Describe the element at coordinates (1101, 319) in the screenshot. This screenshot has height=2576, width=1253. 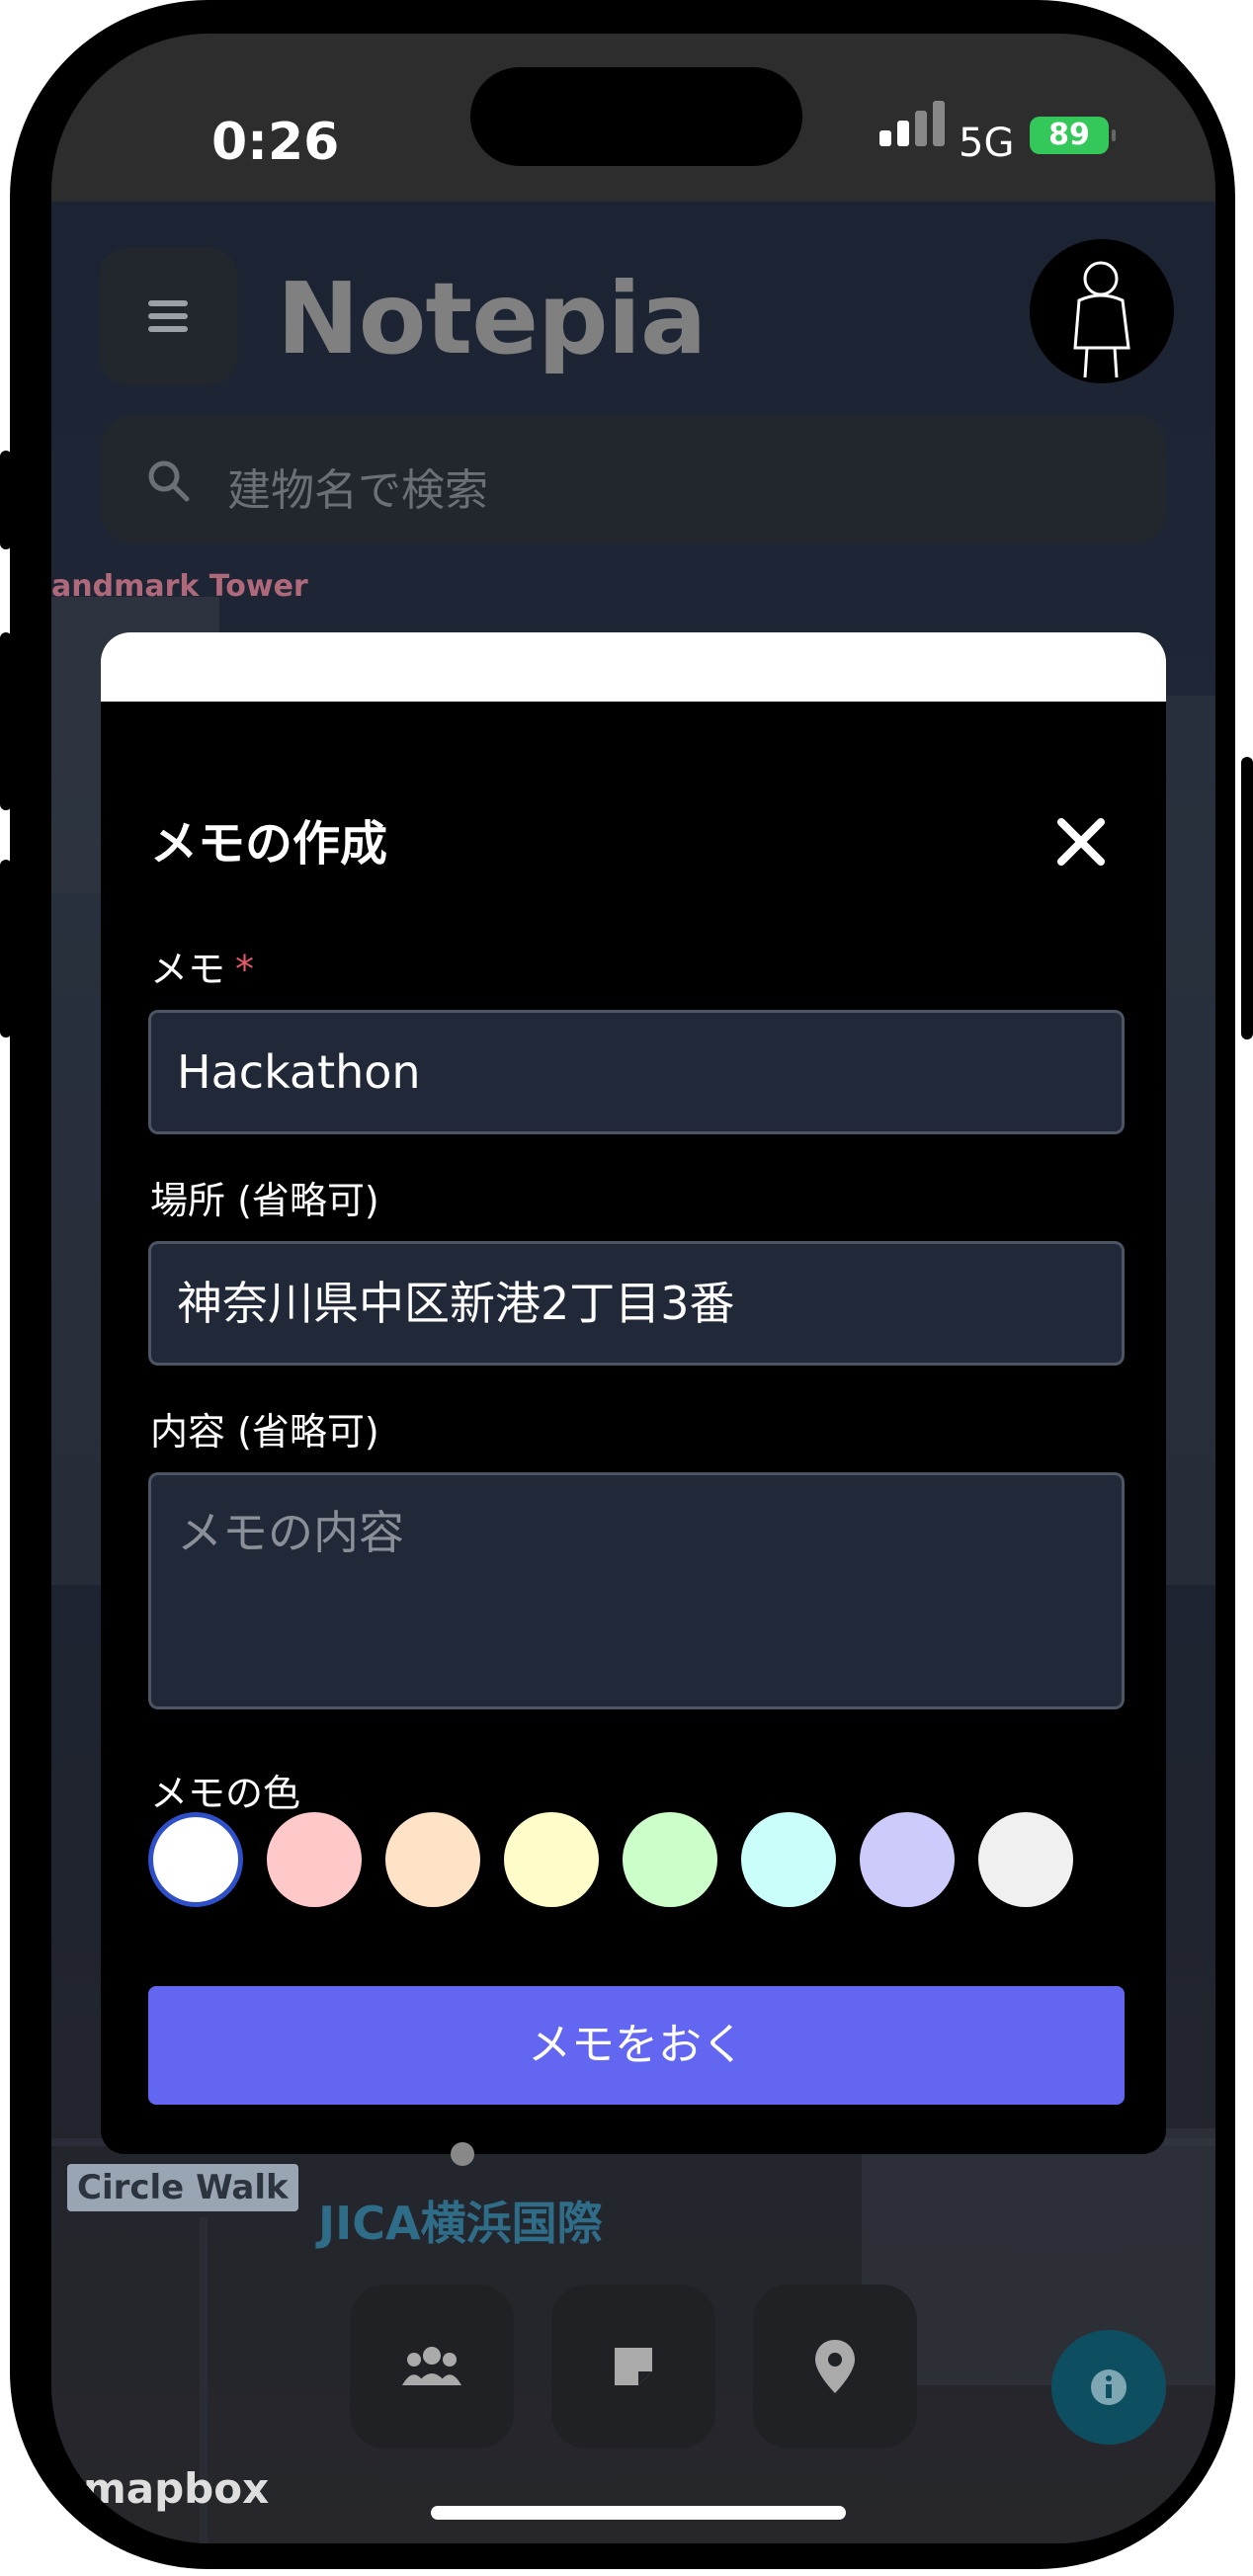
I see `avatar-illustration` at that location.